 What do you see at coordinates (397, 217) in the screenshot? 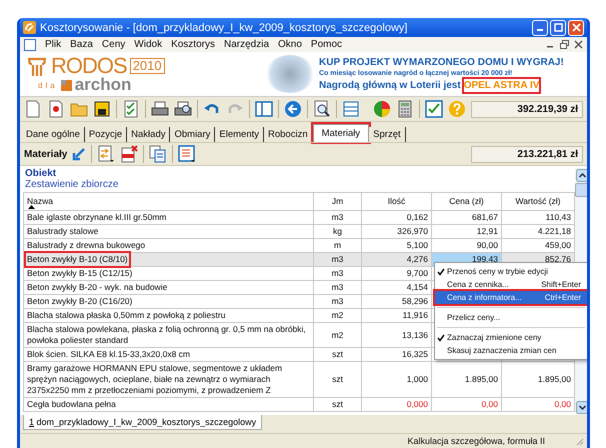
I see `table-cell: 0,162` at bounding box center [397, 217].